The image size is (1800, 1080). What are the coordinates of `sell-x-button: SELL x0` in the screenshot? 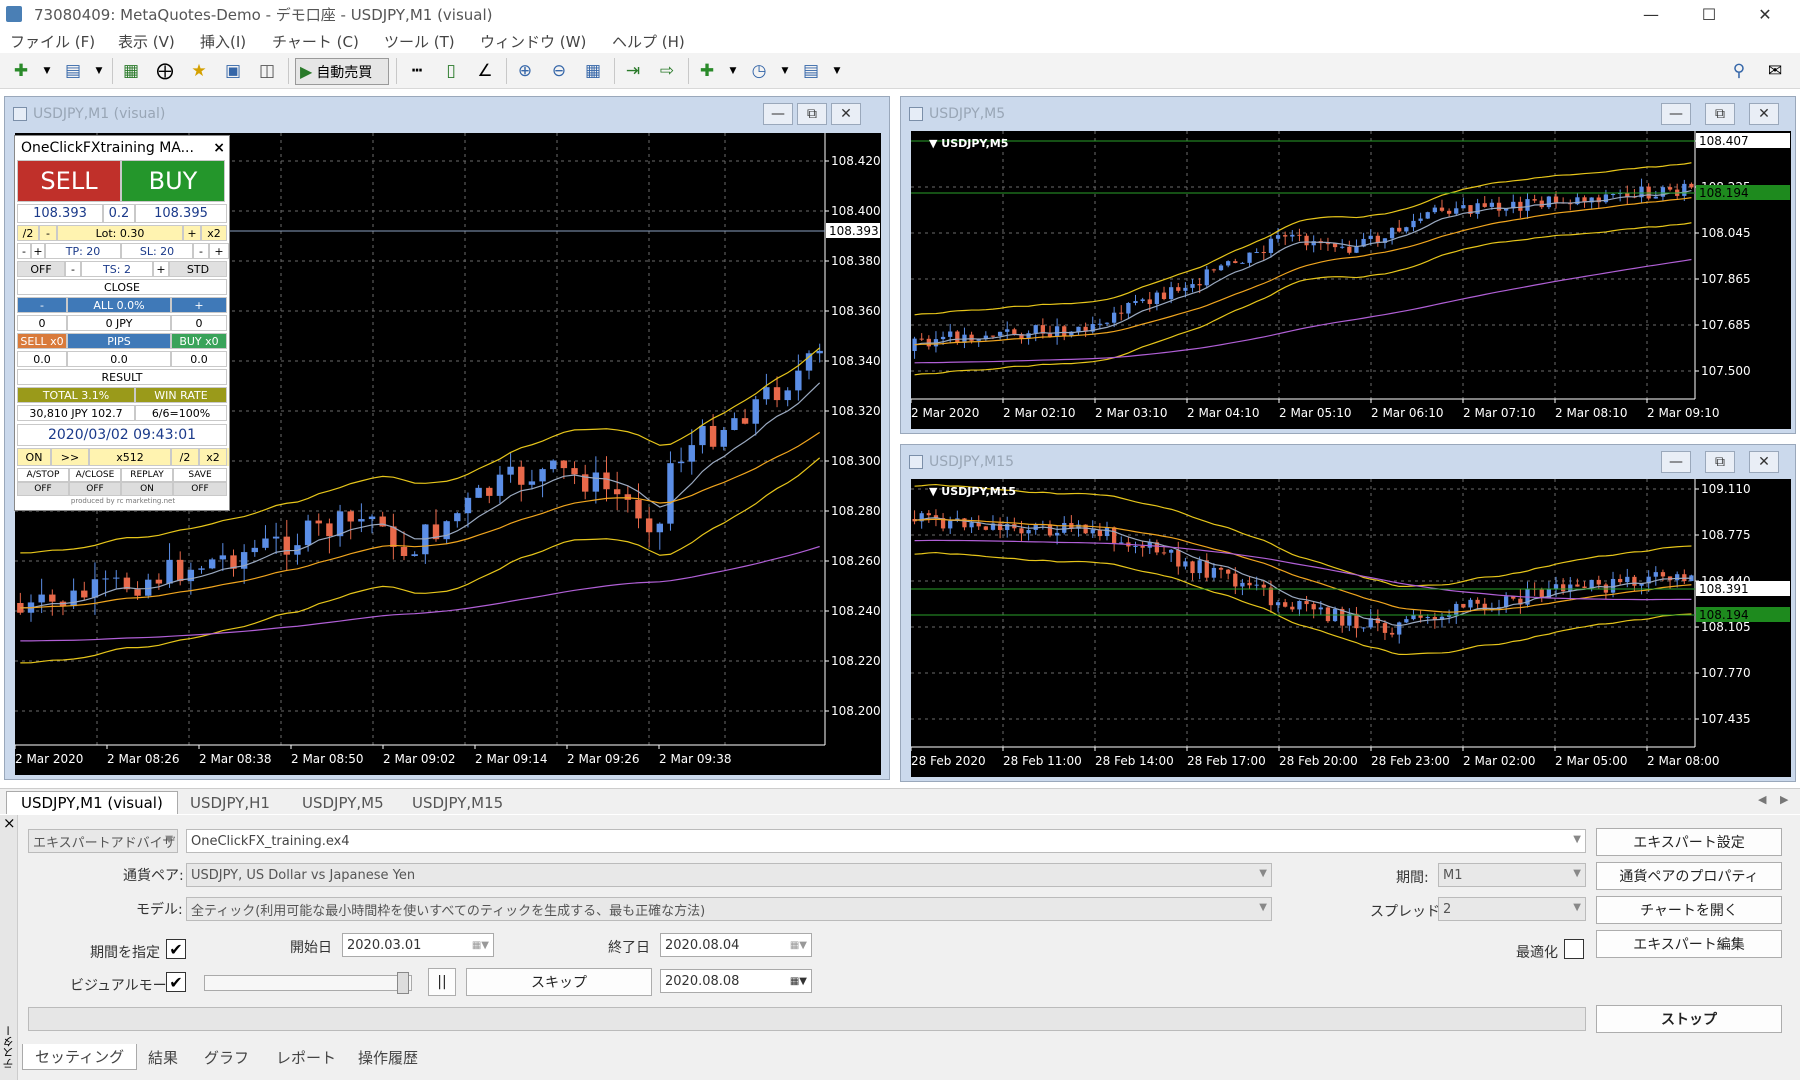 It's located at (42, 341).